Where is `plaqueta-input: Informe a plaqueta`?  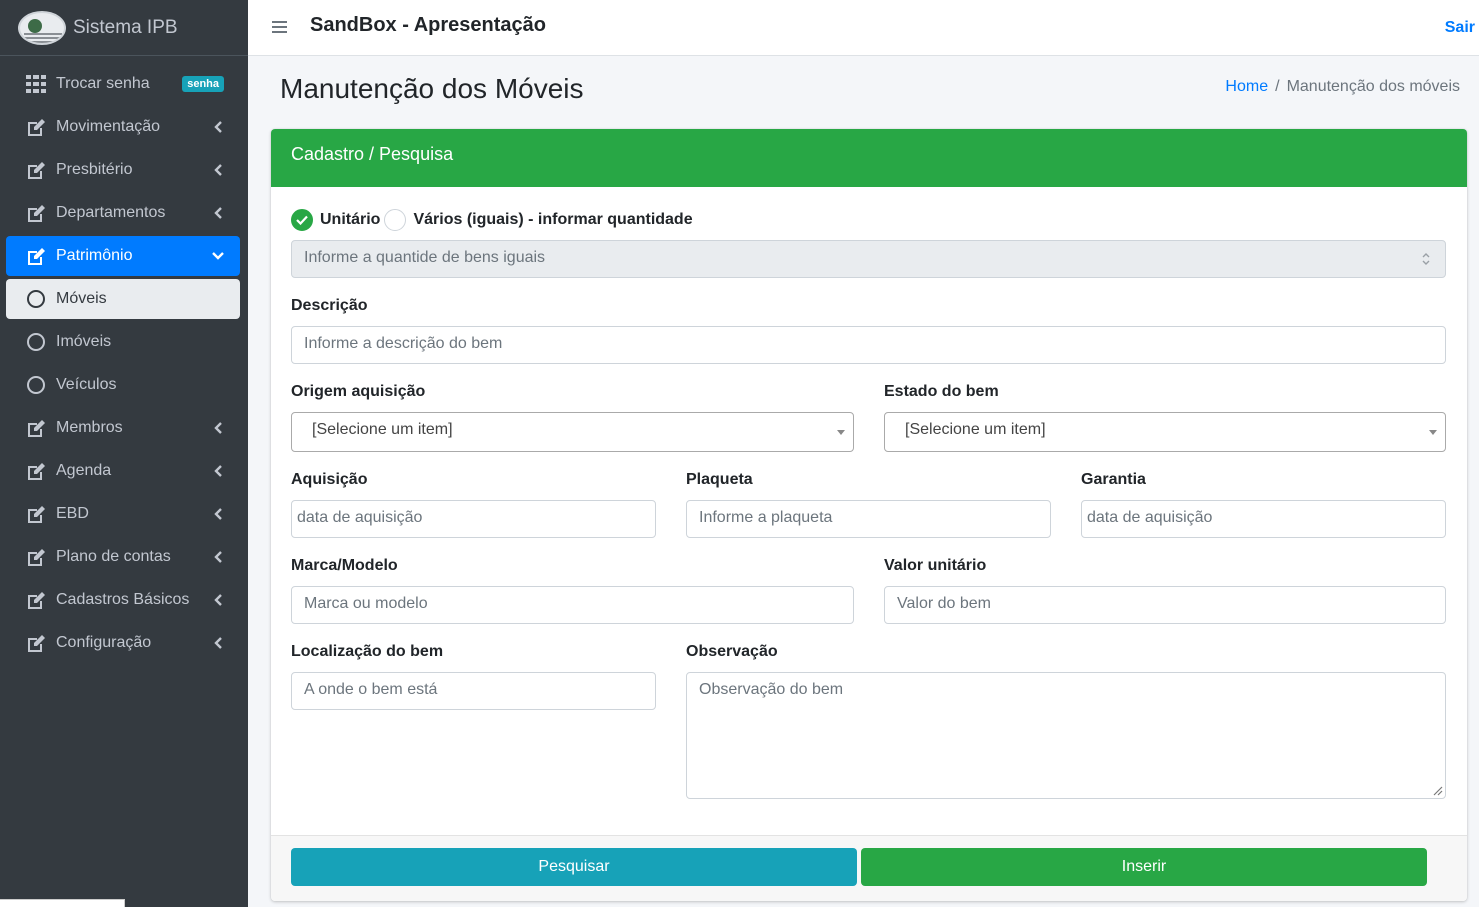
plaqueta-input: Informe a plaqueta is located at coordinates (868, 519).